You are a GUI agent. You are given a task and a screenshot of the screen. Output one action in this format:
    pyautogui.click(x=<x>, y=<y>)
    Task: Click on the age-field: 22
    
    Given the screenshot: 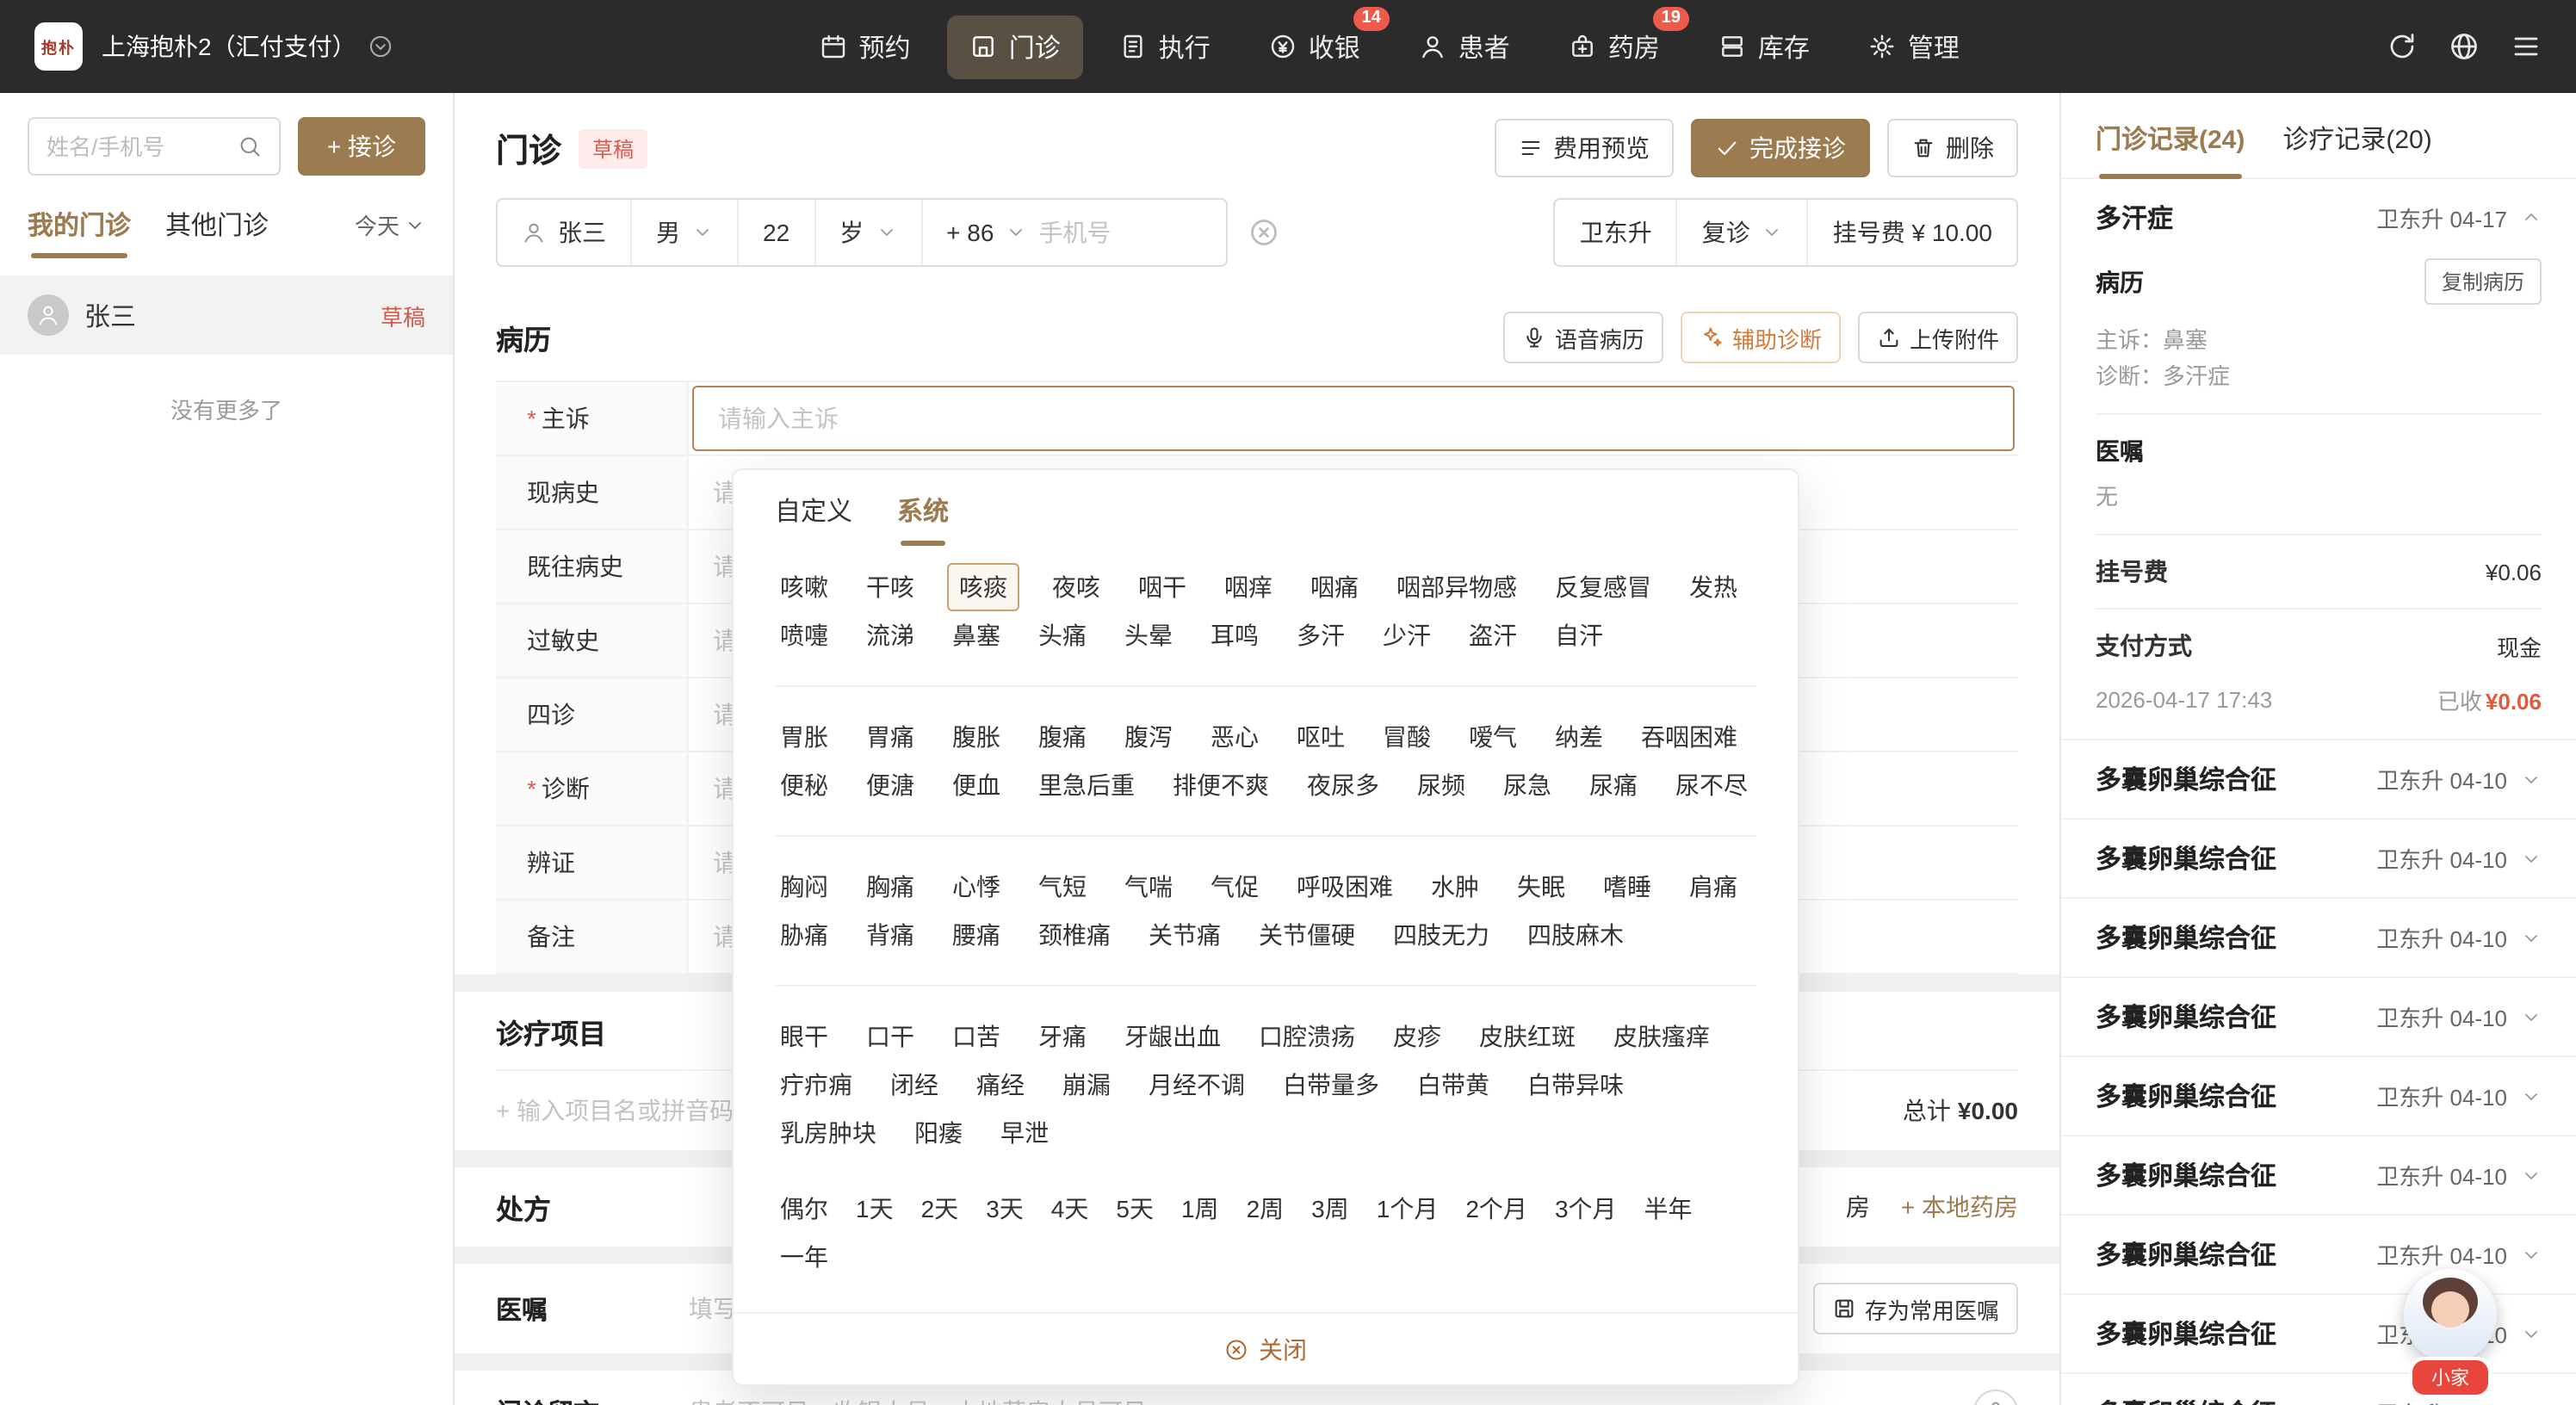 What is the action you would take?
    pyautogui.click(x=777, y=232)
    